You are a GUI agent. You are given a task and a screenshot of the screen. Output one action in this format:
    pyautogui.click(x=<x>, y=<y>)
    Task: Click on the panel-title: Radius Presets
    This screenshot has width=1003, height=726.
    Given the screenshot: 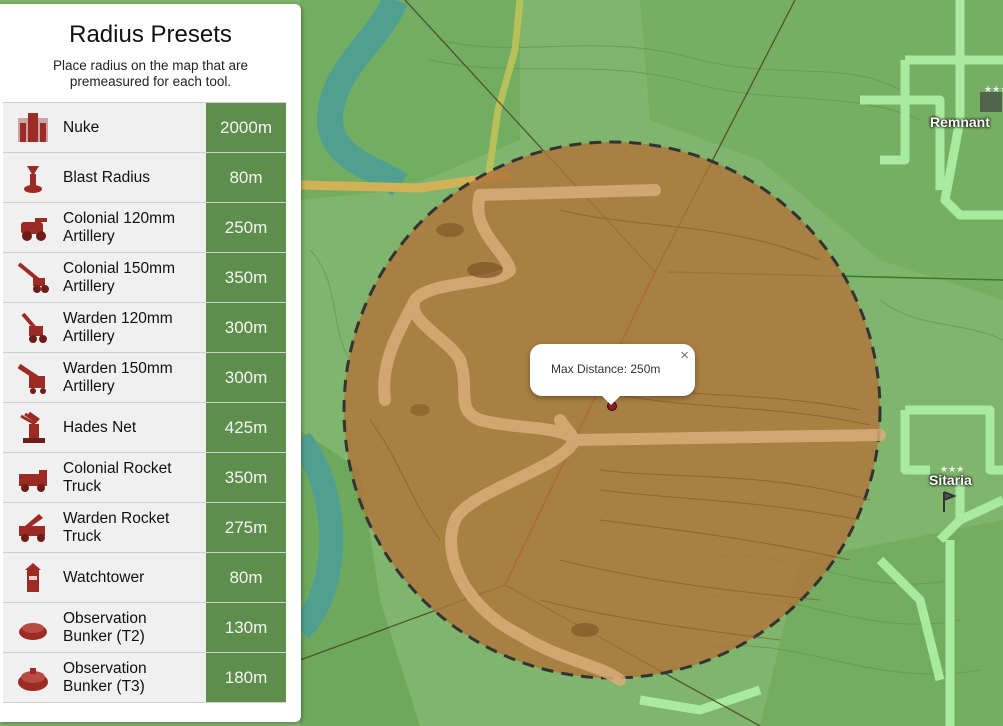 What is the action you would take?
    pyautogui.click(x=150, y=34)
    